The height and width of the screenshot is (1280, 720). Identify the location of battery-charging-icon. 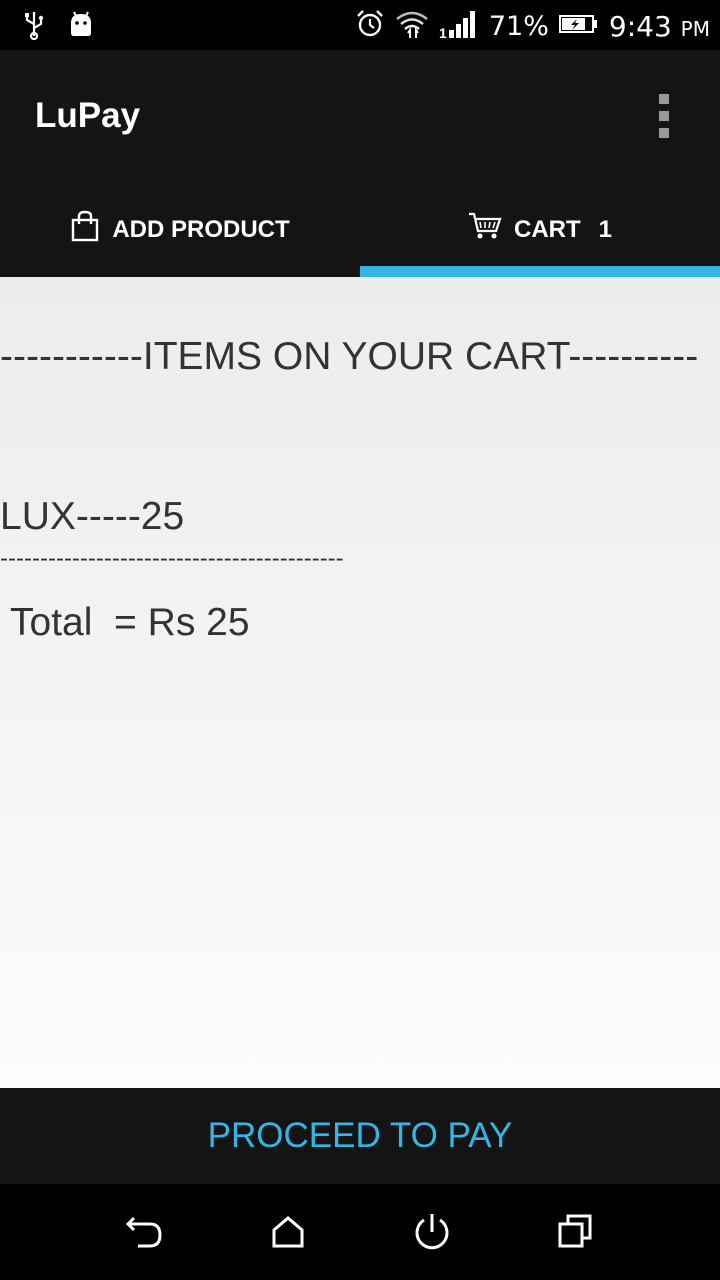
(578, 26).